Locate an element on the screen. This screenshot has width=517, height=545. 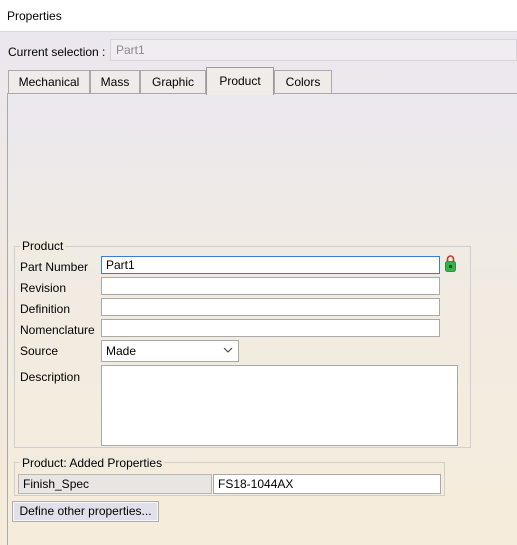
nomenclature-input is located at coordinates (270, 328).